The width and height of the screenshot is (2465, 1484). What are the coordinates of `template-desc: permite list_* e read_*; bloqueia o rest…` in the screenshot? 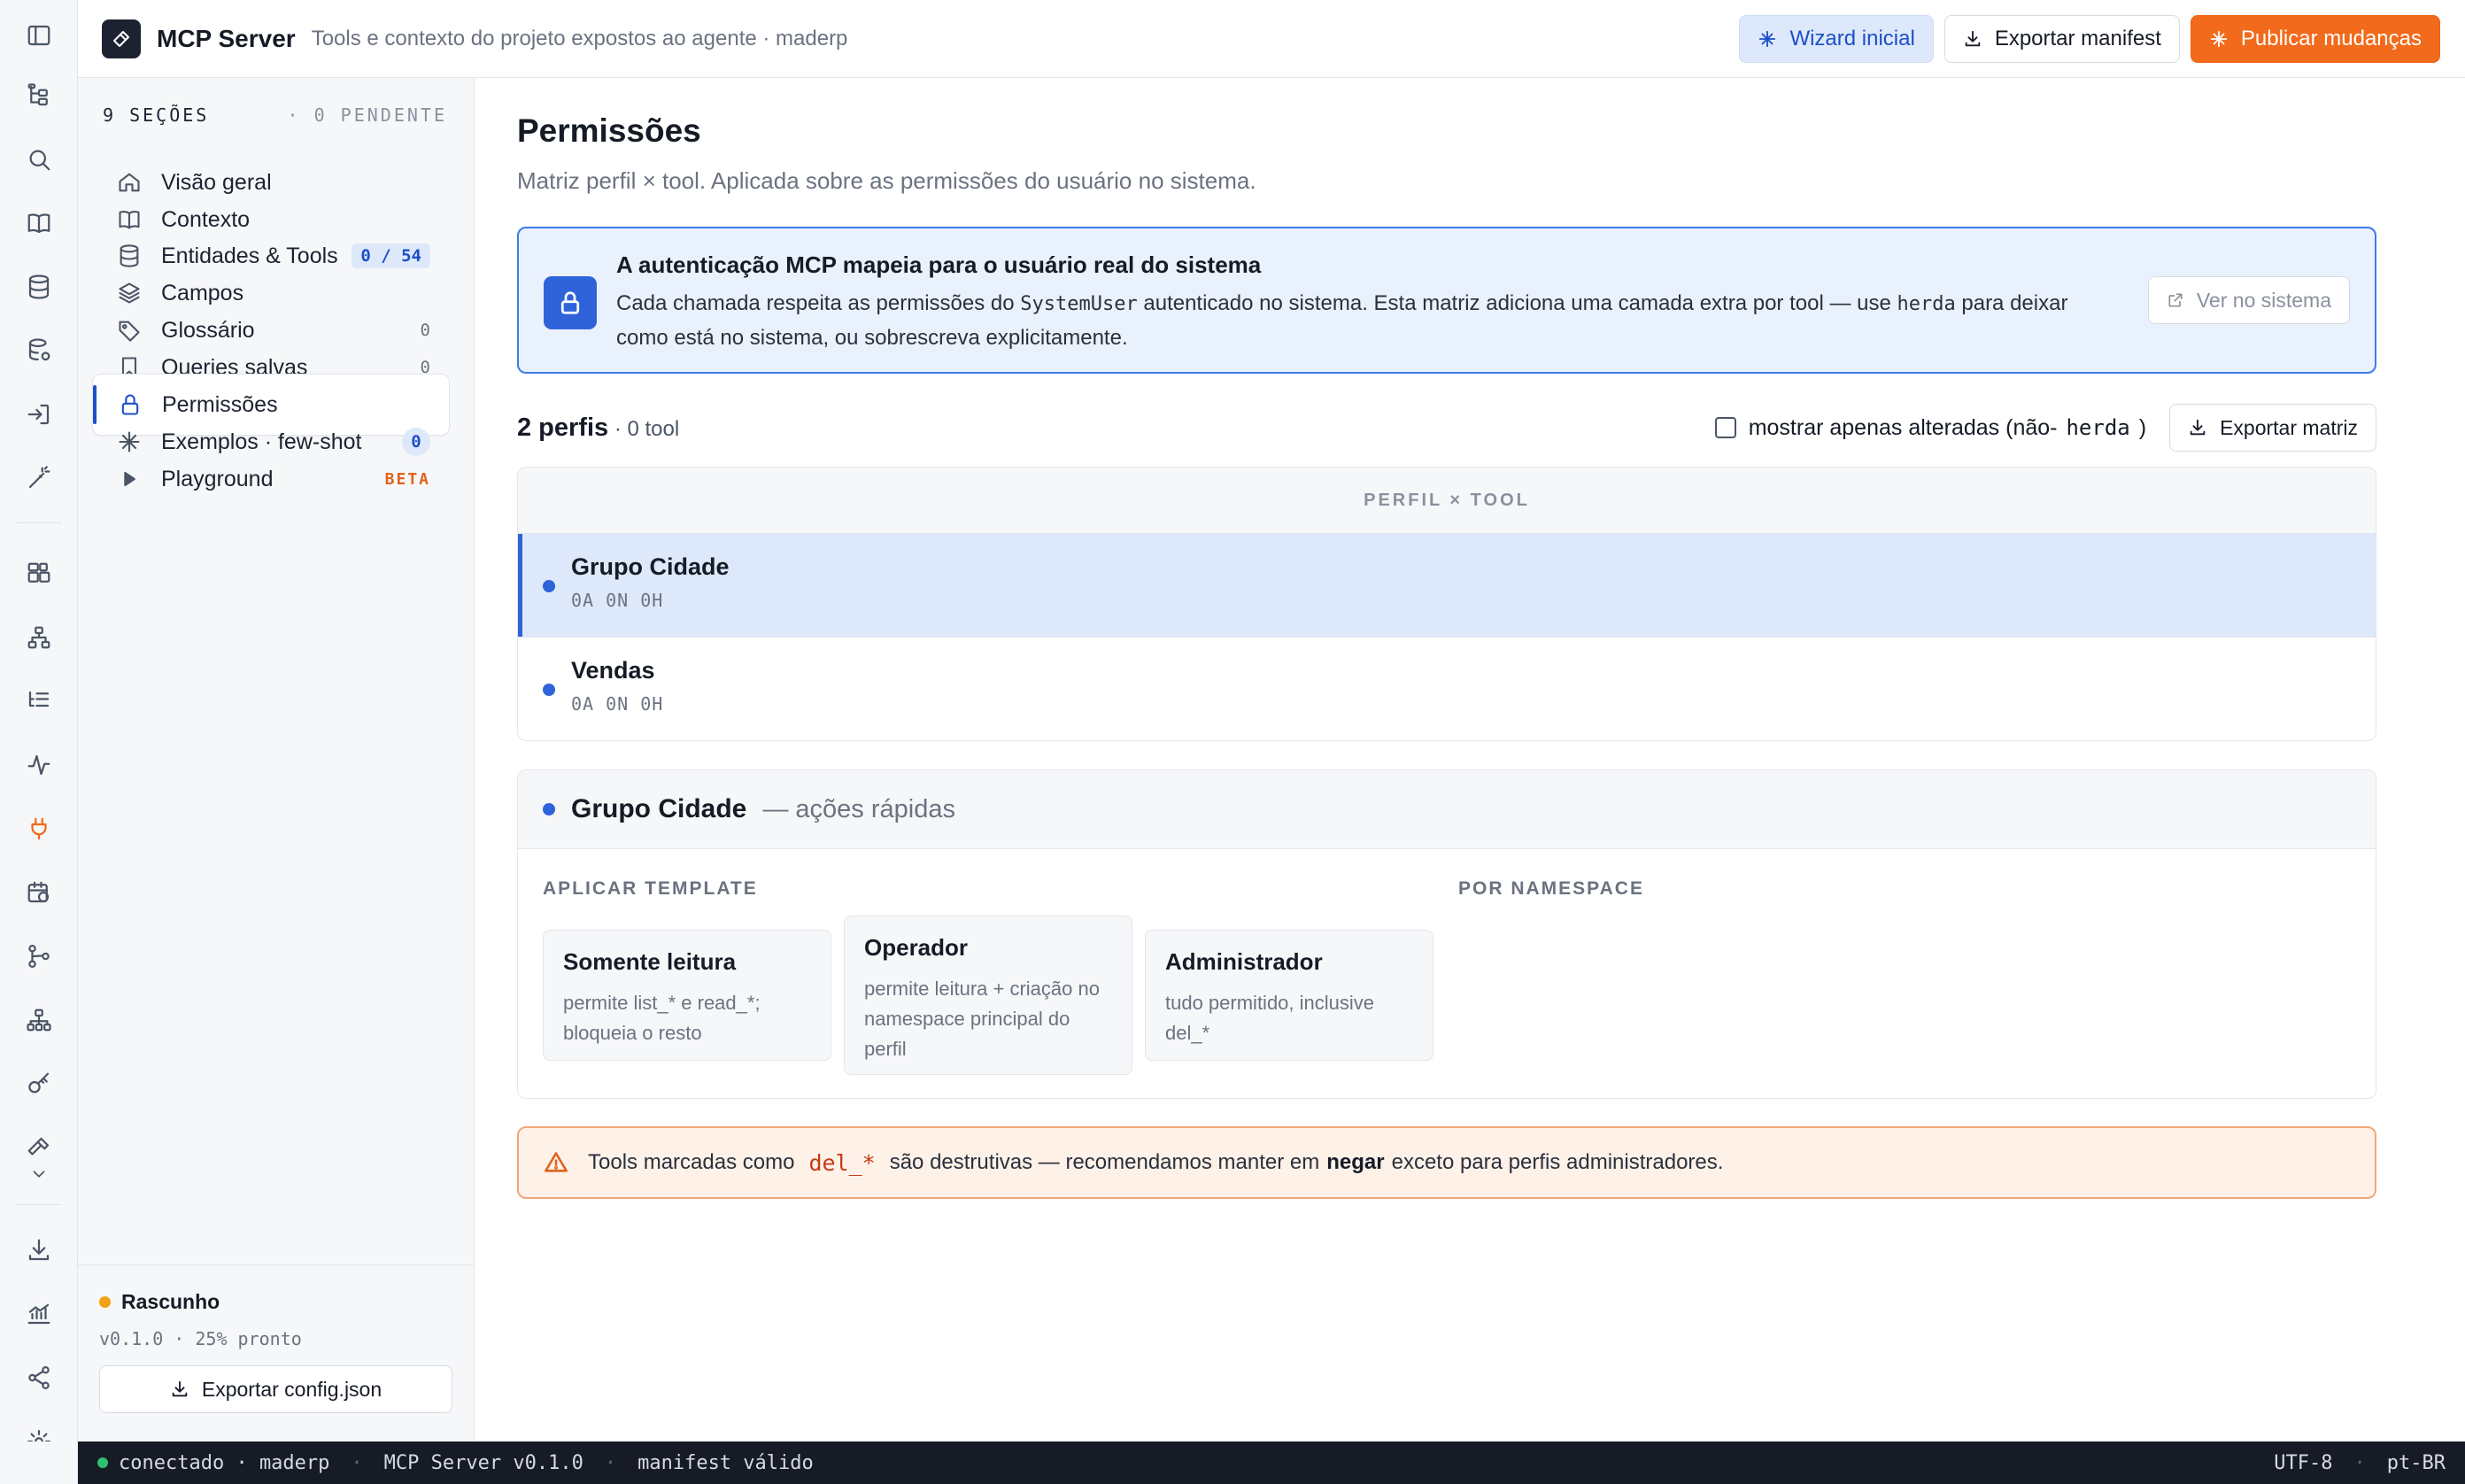 It's located at (662, 1018).